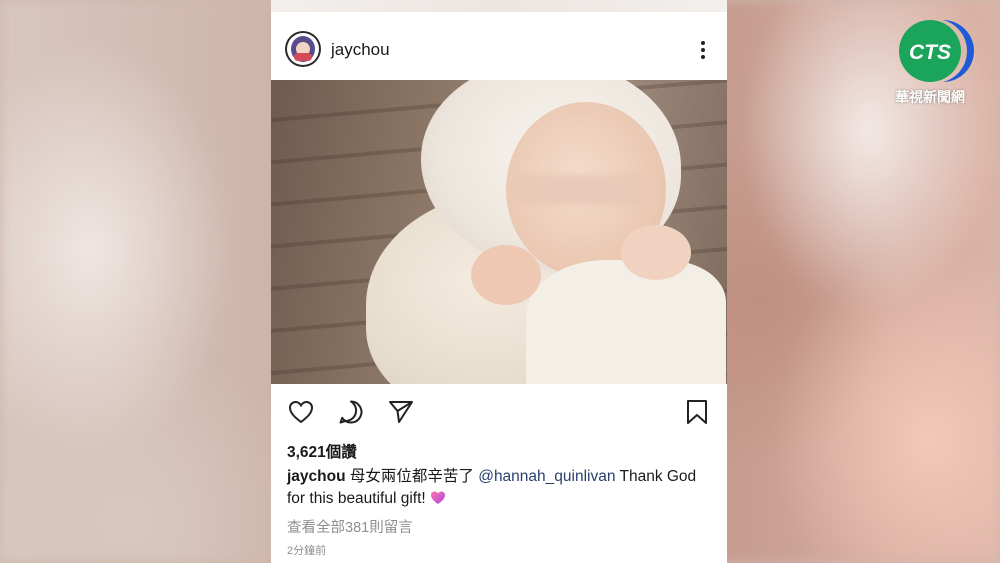  What do you see at coordinates (307, 551) in the screenshot?
I see `post-timestamp: 2分鐘前` at bounding box center [307, 551].